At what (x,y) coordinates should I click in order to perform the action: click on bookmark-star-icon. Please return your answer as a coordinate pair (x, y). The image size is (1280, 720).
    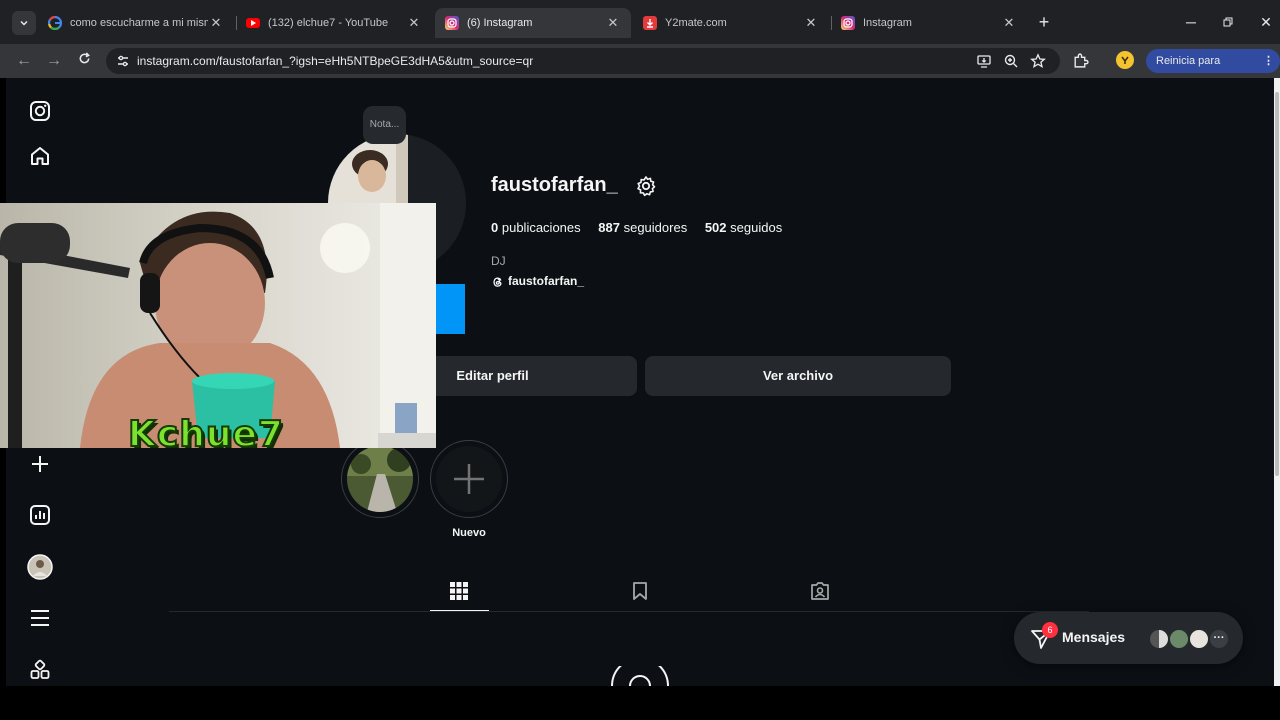
    Looking at the image, I should click on (1038, 61).